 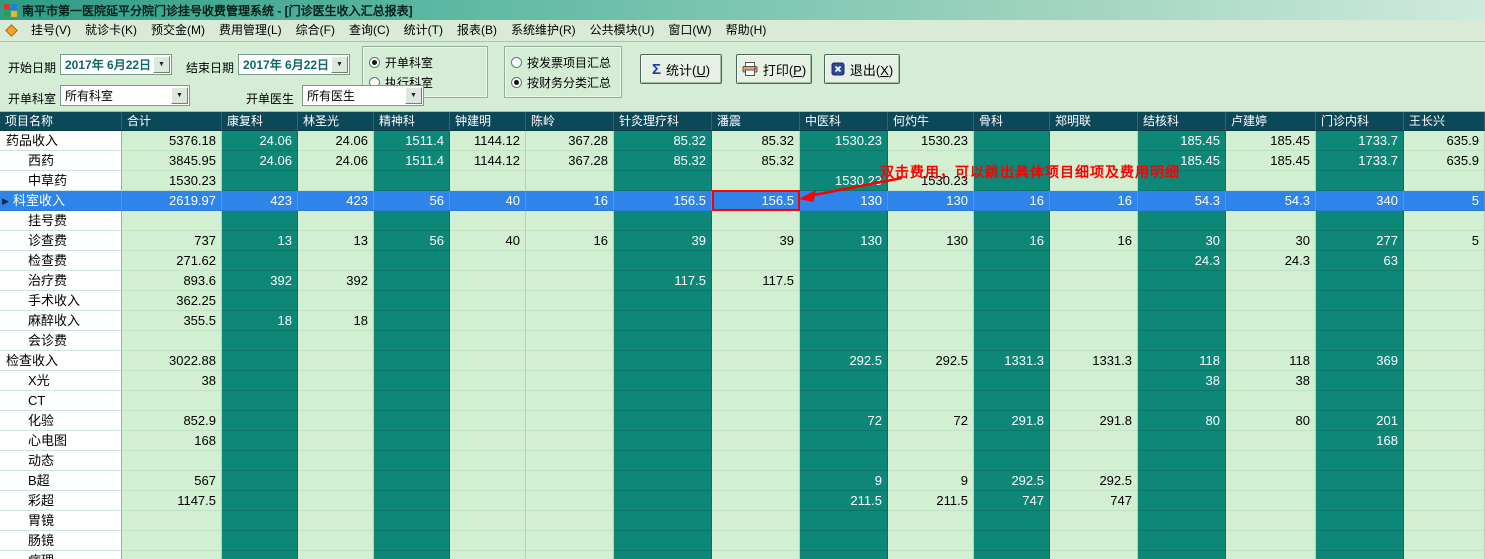 What do you see at coordinates (543, 31) in the screenshot?
I see `menu-item: 系统维护(R)` at bounding box center [543, 31].